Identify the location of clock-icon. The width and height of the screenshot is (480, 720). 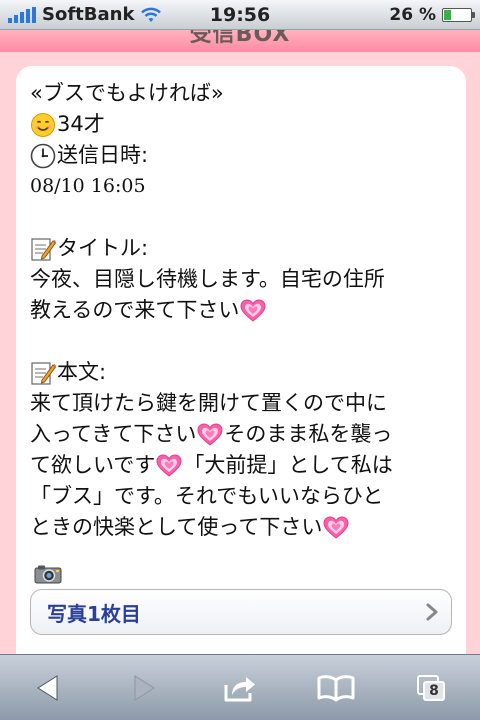
(43, 155).